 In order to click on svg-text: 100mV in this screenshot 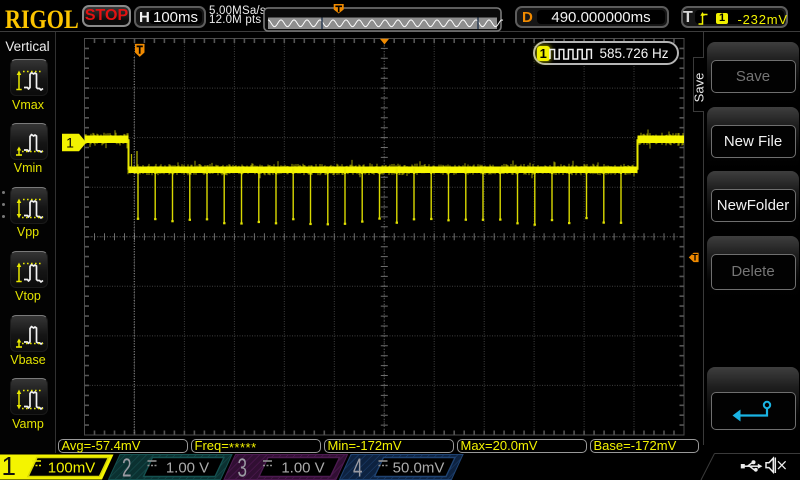, I will do `click(72, 468)`.